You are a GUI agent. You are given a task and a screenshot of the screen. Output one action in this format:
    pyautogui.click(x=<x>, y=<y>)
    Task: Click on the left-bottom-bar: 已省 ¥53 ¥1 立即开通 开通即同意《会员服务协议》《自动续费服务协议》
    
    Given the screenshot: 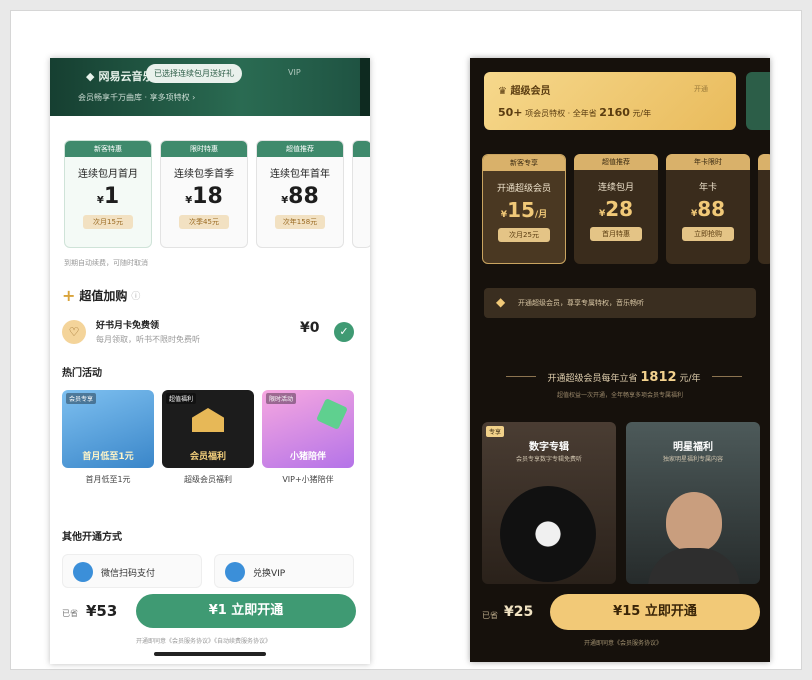 What is the action you would take?
    pyautogui.click(x=210, y=627)
    